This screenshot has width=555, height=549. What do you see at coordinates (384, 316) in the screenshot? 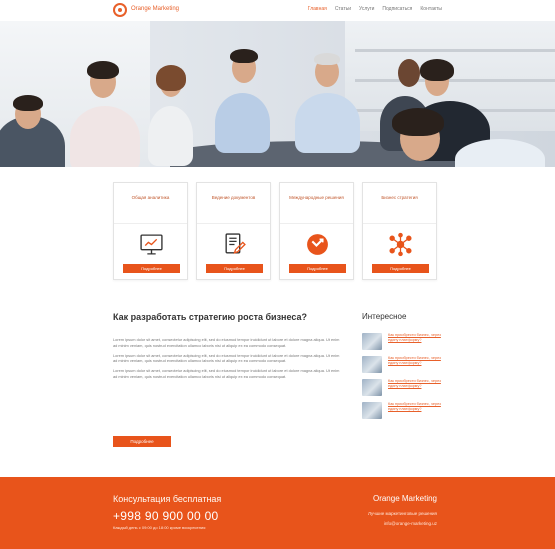
I see `sidebar-title: Интересное` at bounding box center [384, 316].